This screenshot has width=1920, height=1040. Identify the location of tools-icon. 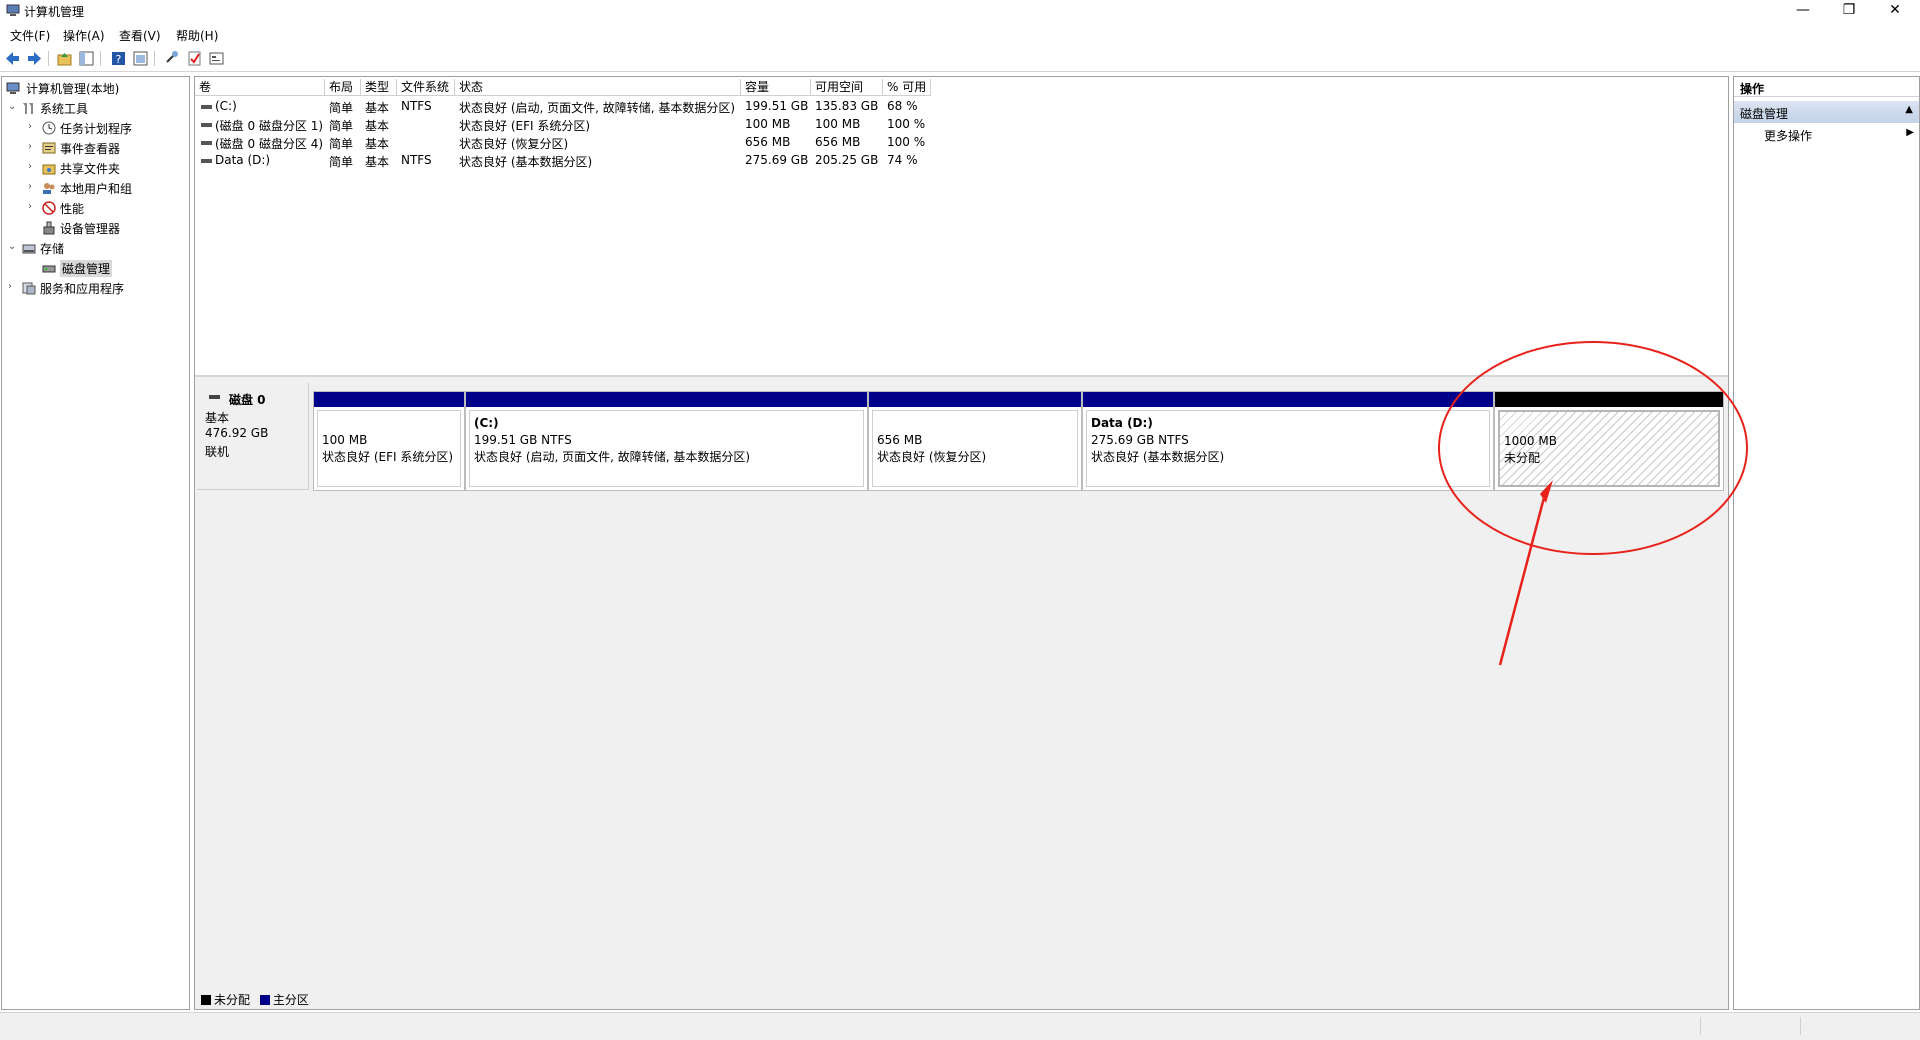
(28, 108).